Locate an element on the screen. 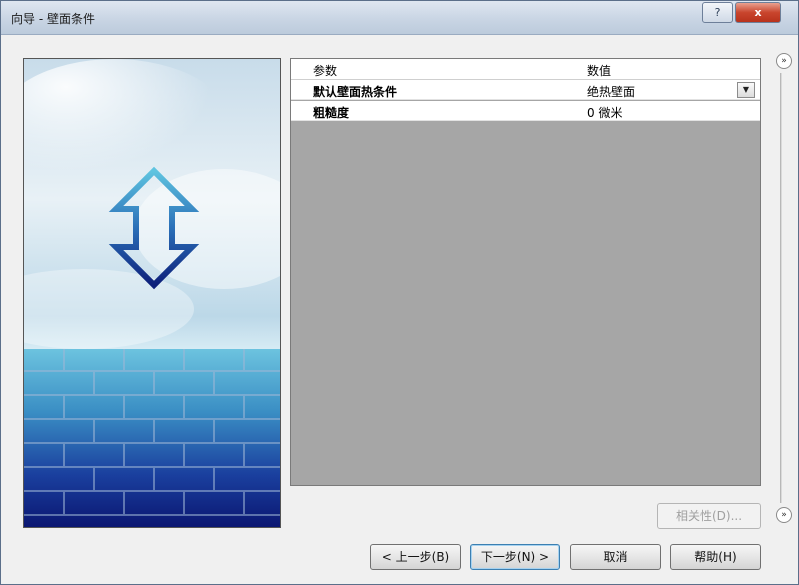 The image size is (799, 585). title-bar: 向导 - 壁面条件 ? x is located at coordinates (399, 18).